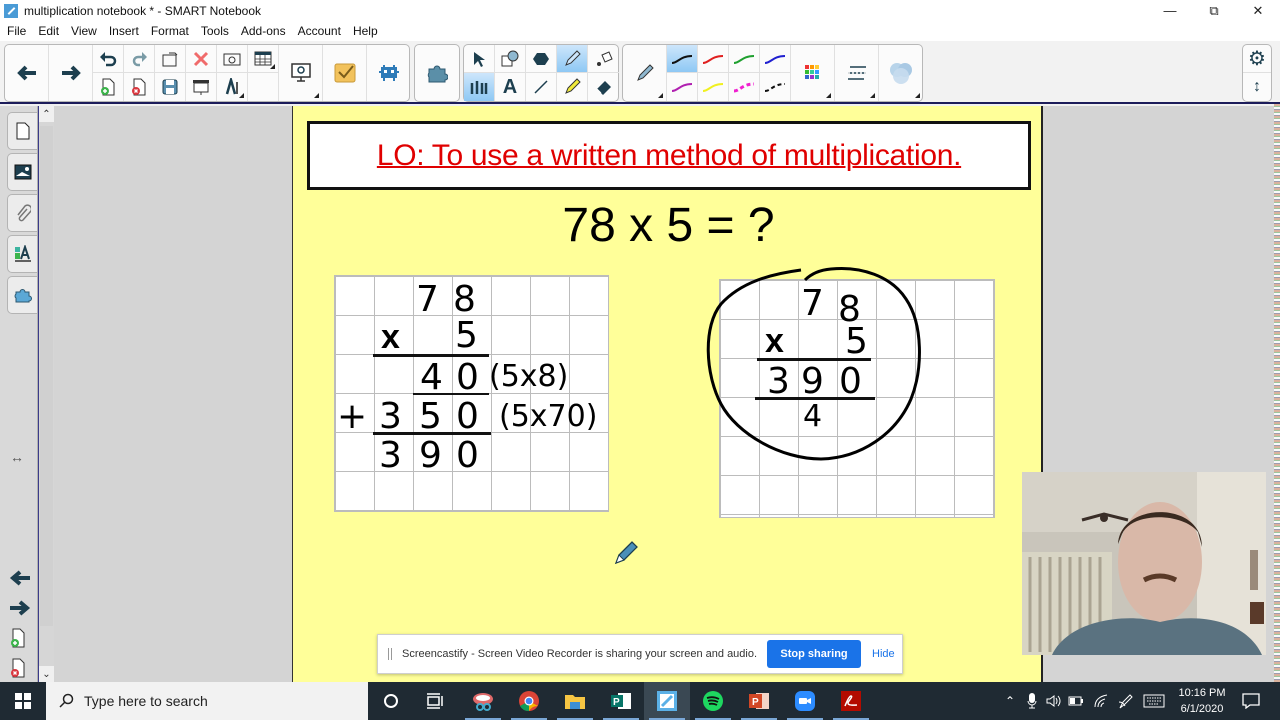 The image size is (1280, 720). I want to click on resize-horizontal-icon: ↔, so click(17, 457).